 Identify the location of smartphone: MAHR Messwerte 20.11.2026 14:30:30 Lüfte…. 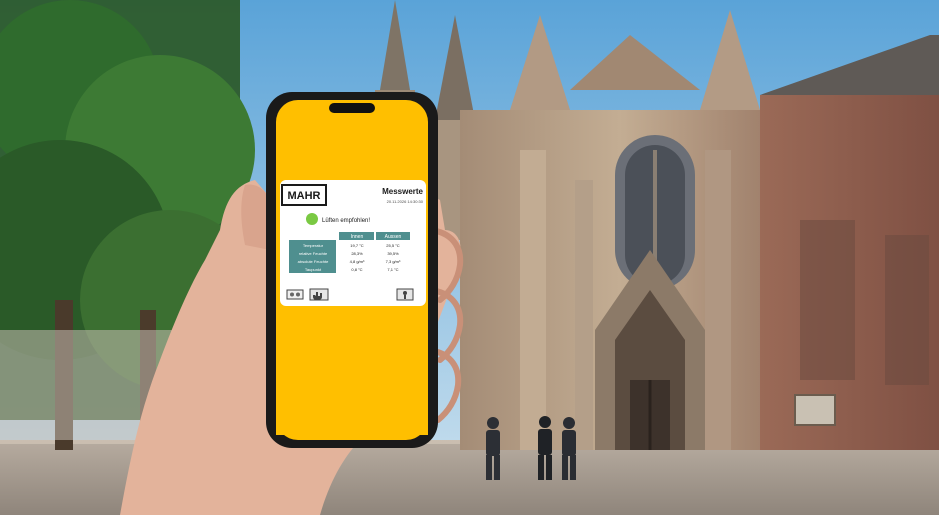
(352, 270).